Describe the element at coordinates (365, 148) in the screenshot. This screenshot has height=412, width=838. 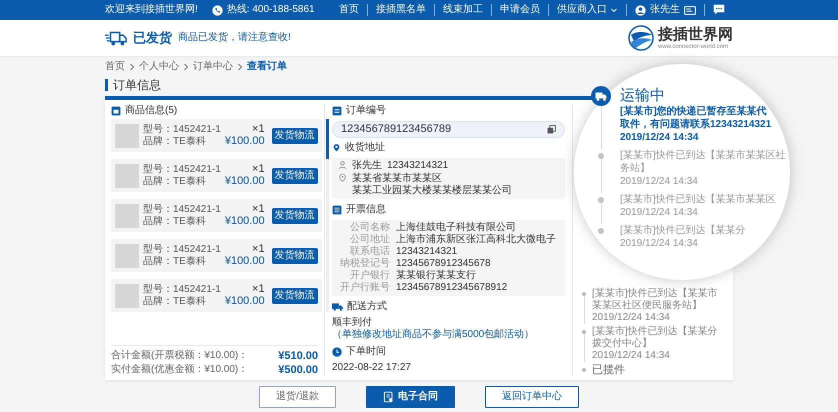
I see `section-title: 收货地址` at that location.